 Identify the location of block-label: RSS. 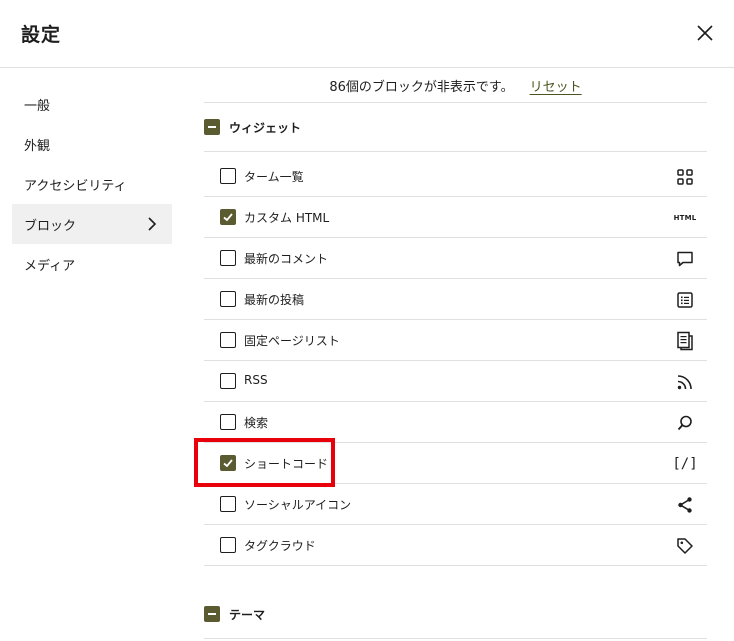
(256, 380).